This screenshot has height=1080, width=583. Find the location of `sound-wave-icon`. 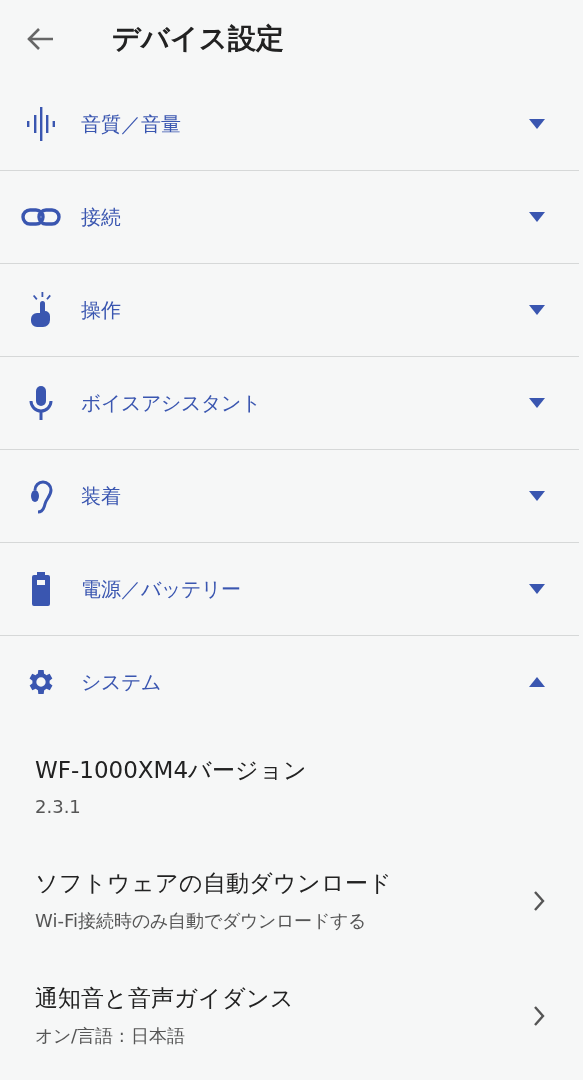

sound-wave-icon is located at coordinates (41, 124).